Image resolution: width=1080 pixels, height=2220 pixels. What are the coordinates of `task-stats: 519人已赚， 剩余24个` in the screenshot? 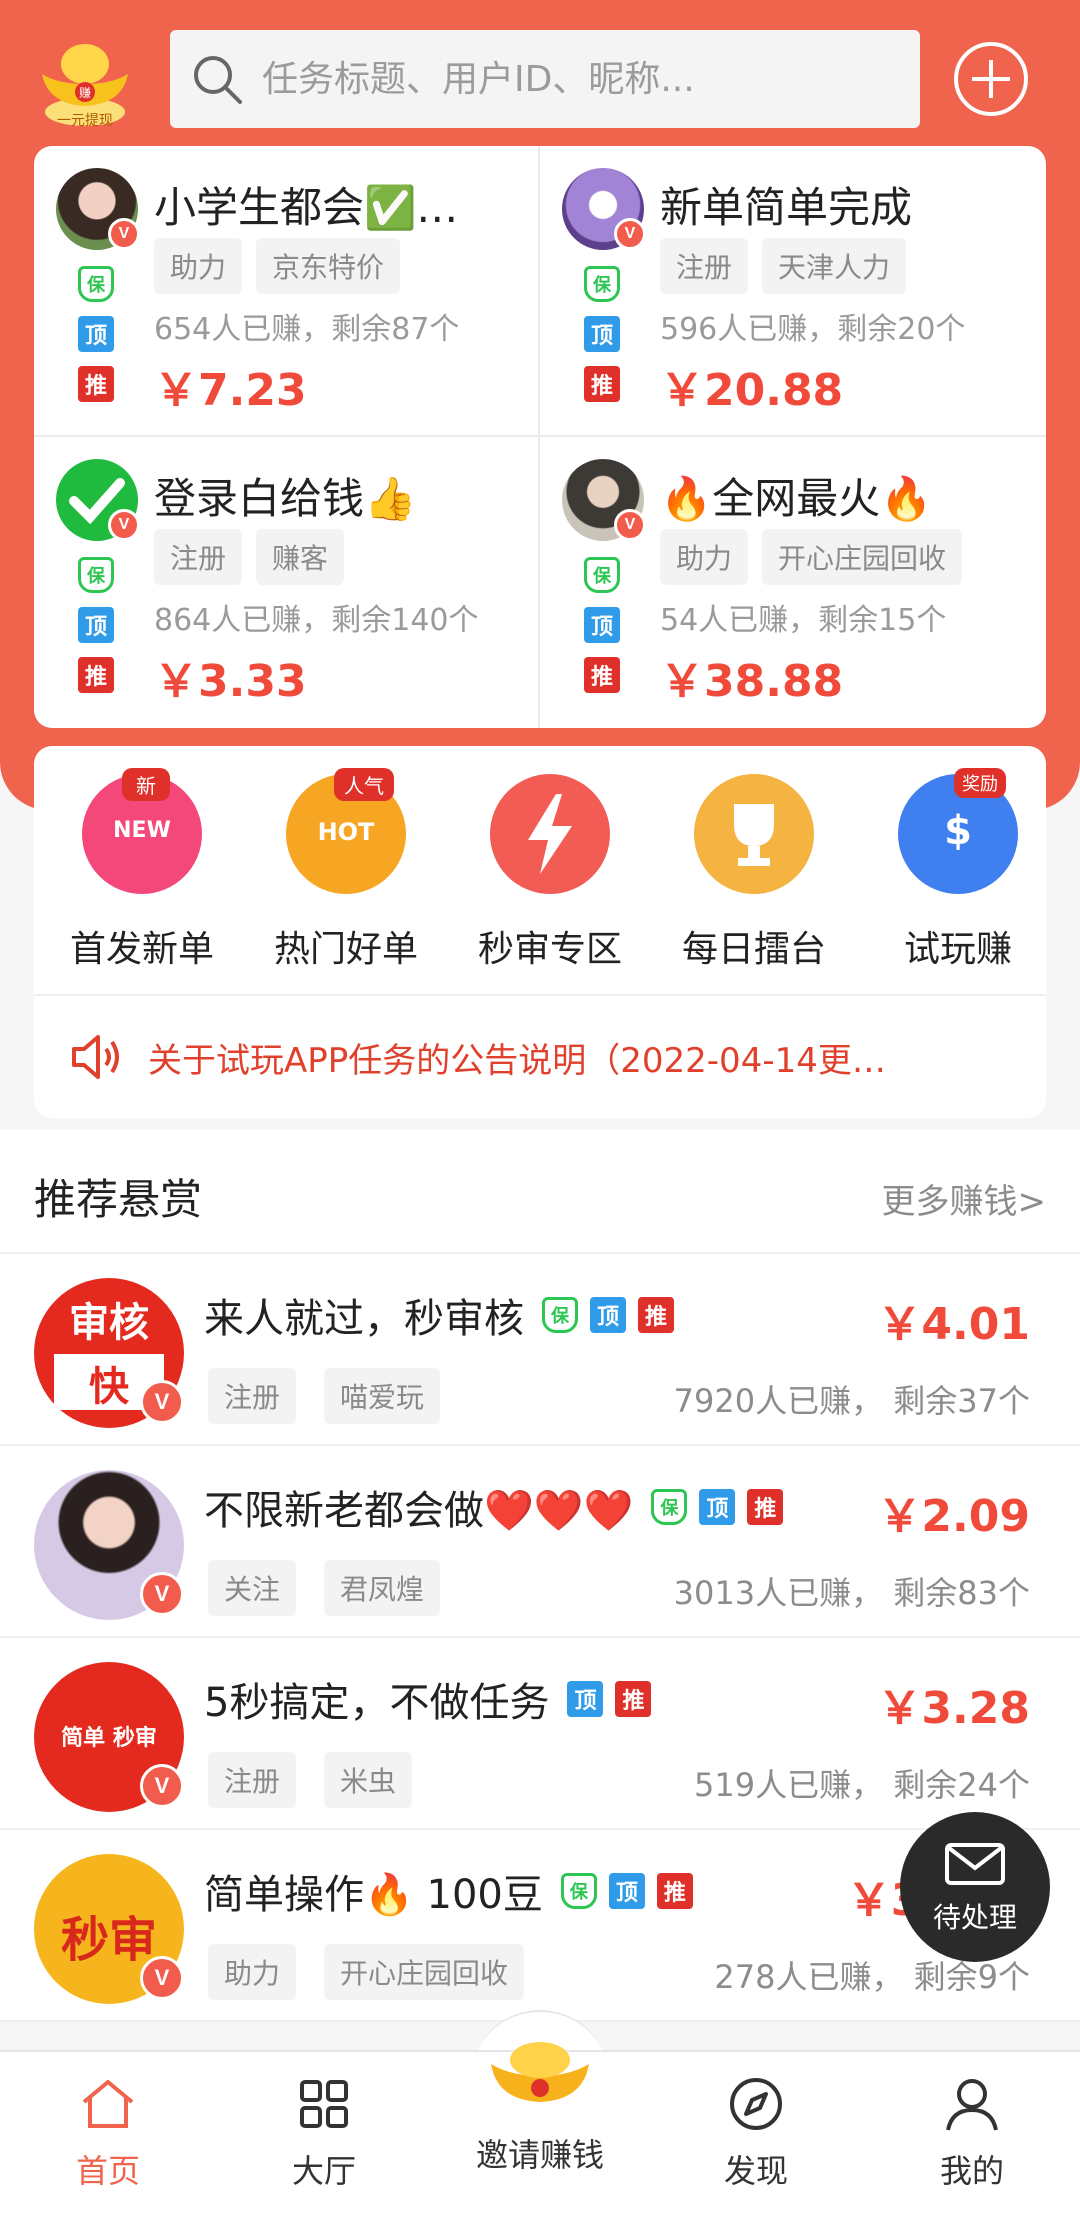 It's located at (862, 1785).